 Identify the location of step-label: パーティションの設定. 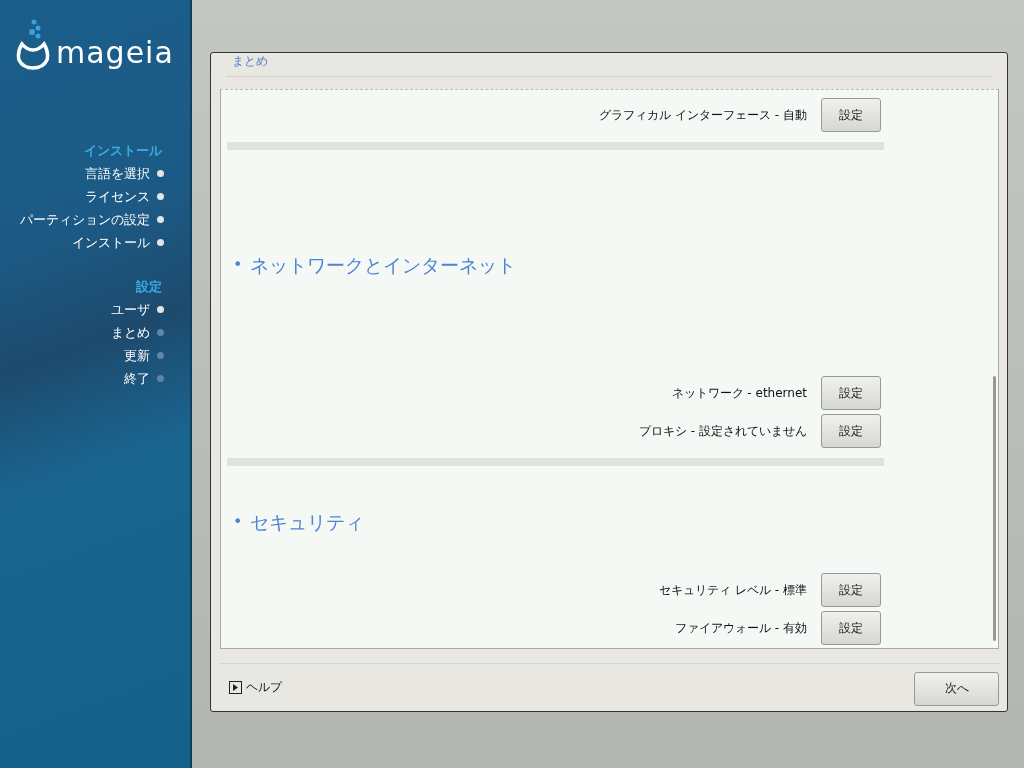
(85, 220).